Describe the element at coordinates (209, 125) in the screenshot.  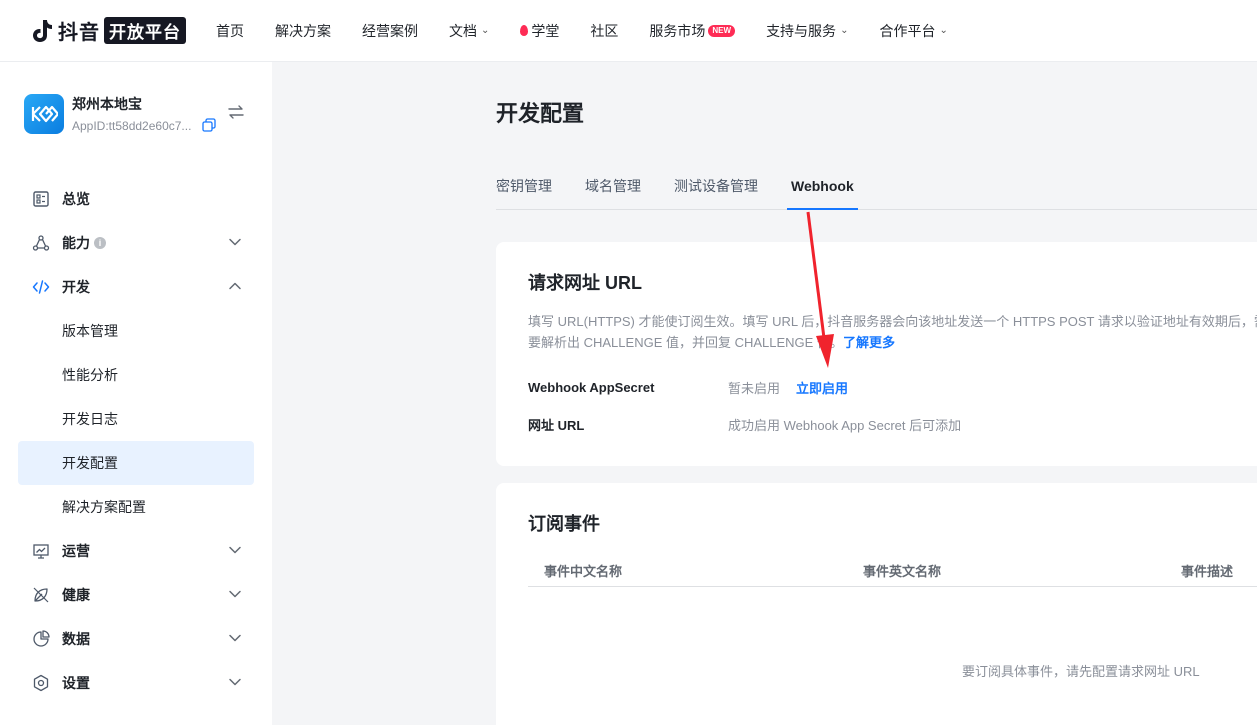
I see `copy-icon` at that location.